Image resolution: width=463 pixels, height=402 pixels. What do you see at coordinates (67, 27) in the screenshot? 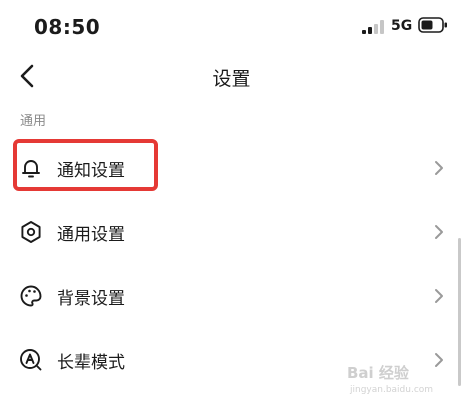
I see `status-time: 08:50` at bounding box center [67, 27].